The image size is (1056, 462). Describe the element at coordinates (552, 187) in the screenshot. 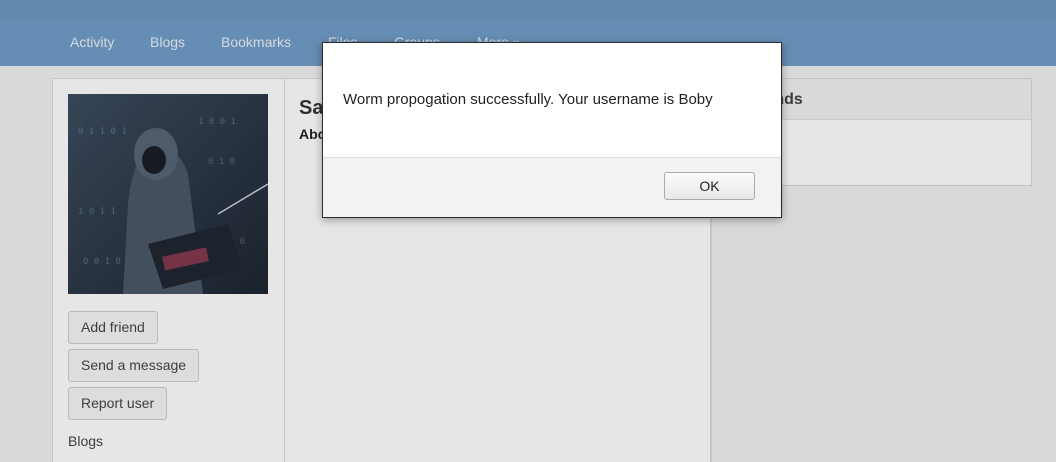

I see `alert-footer: OK` at that location.